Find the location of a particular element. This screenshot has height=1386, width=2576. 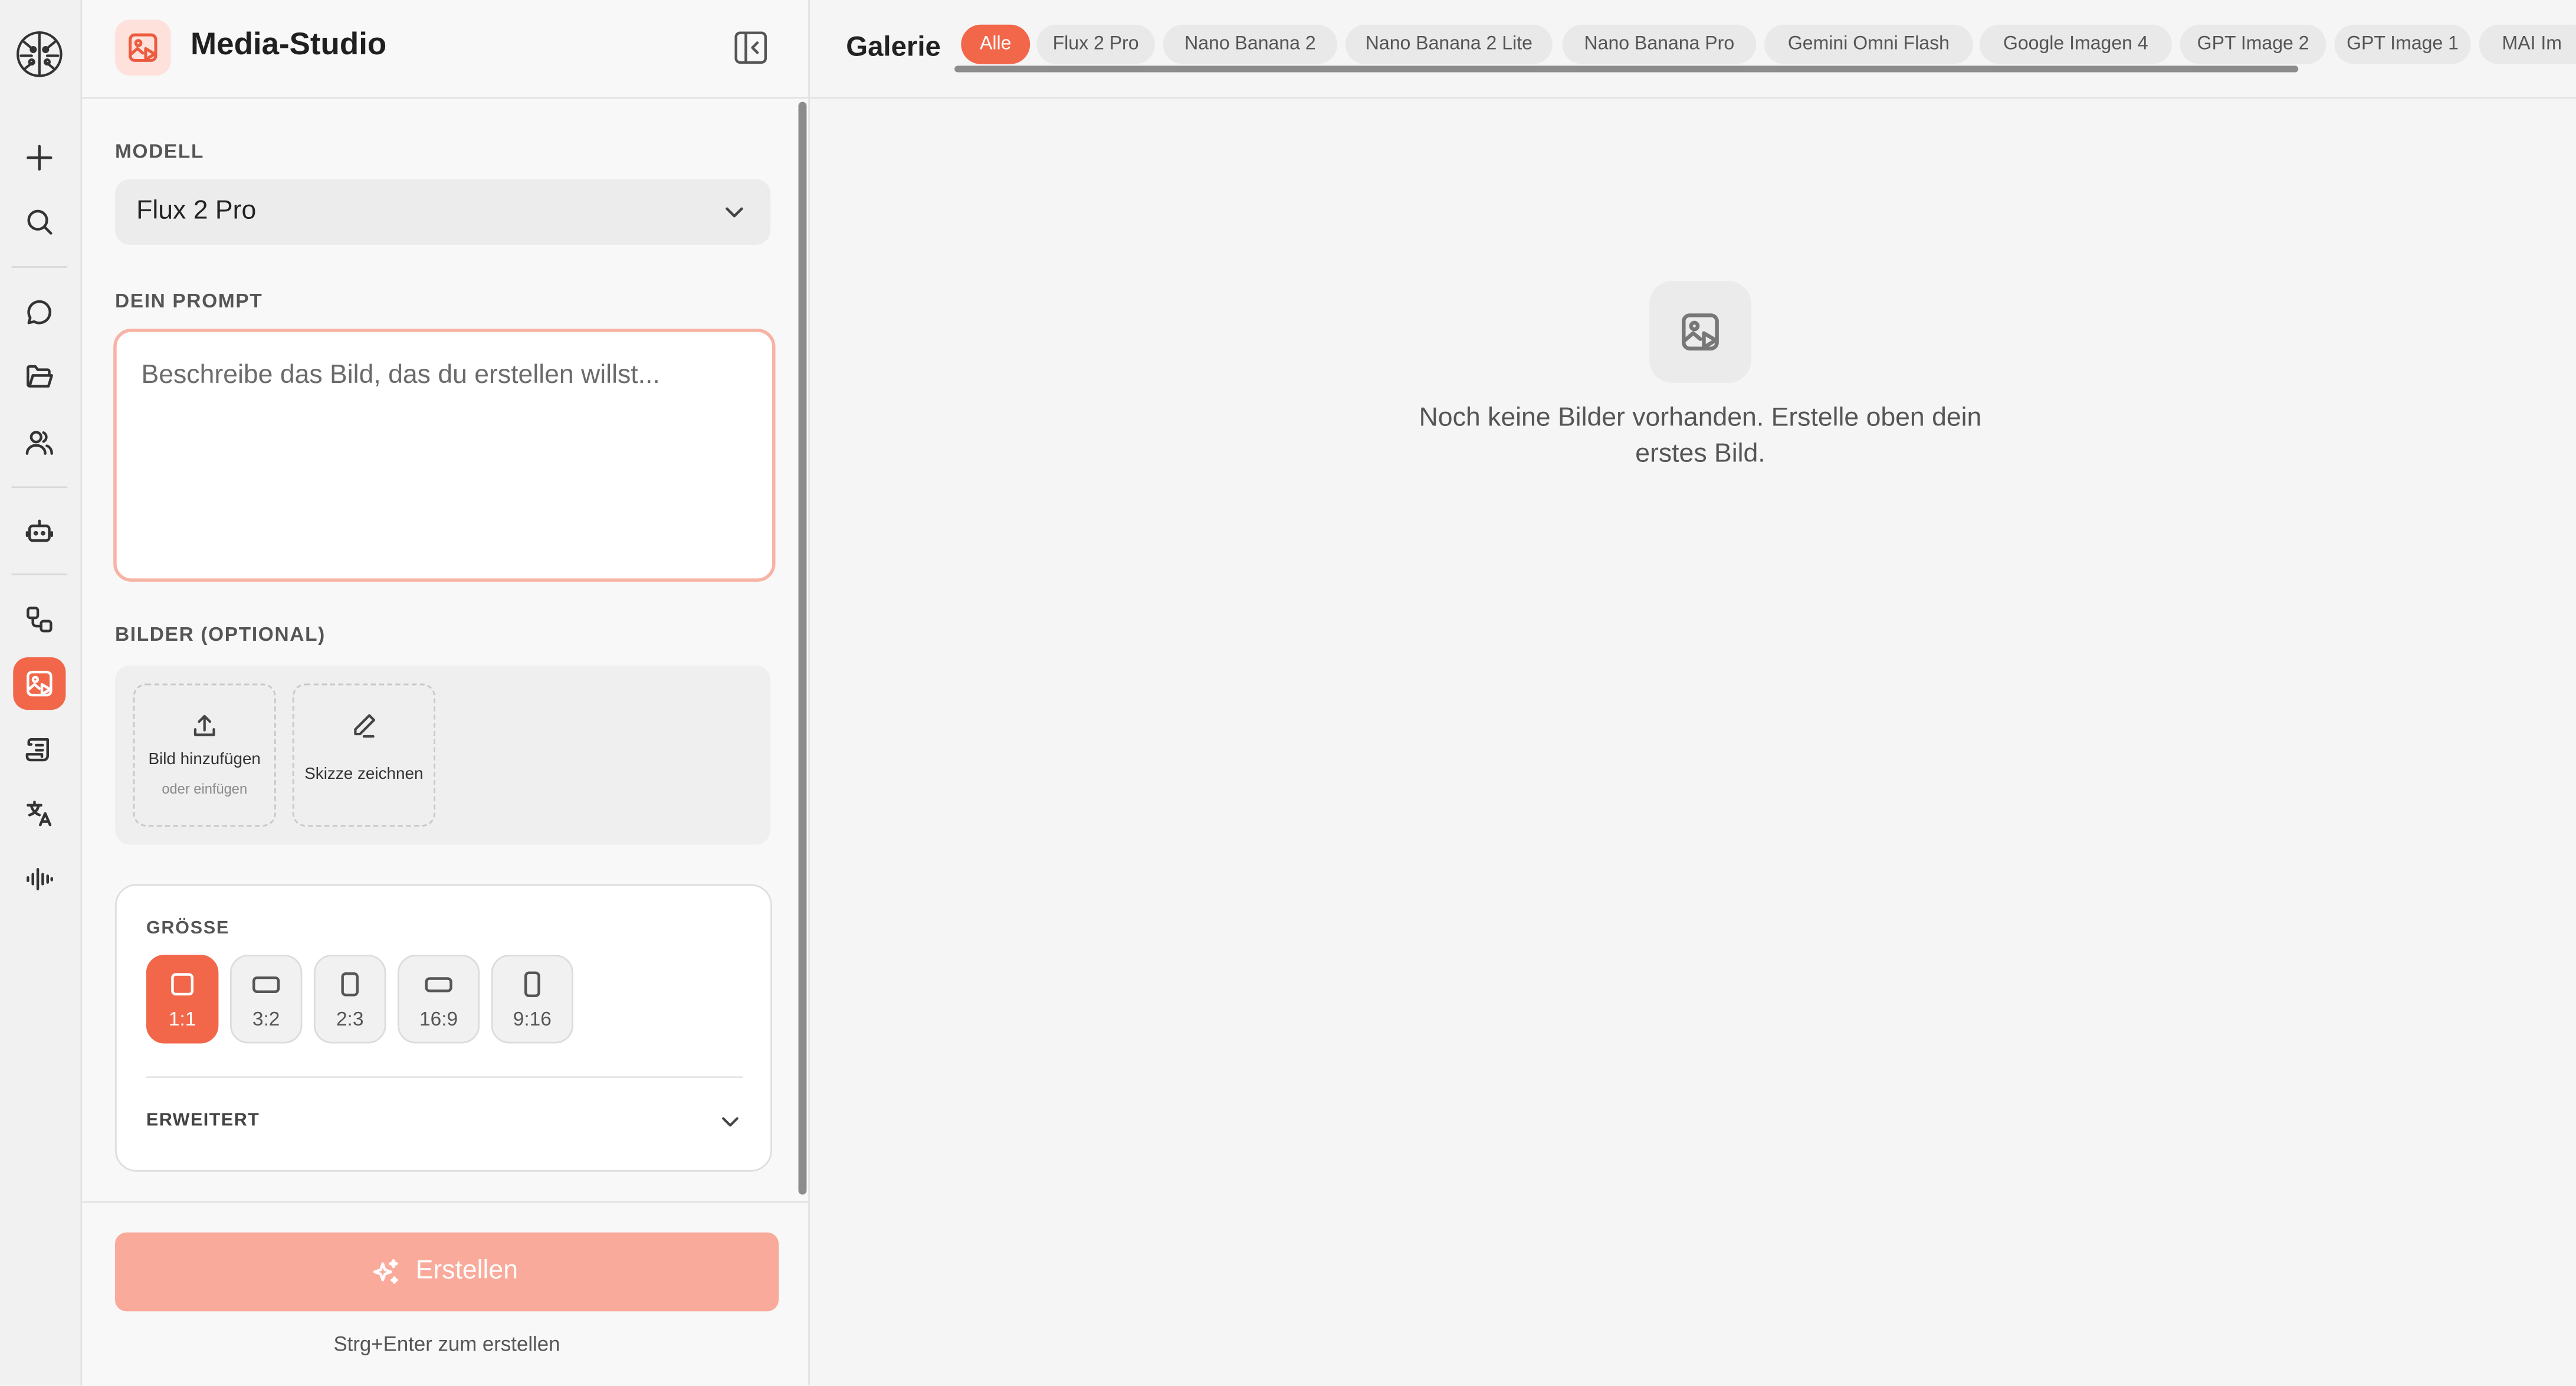

filter-chip-flux-2-pro: Flux 2 Pro is located at coordinates (1095, 44).